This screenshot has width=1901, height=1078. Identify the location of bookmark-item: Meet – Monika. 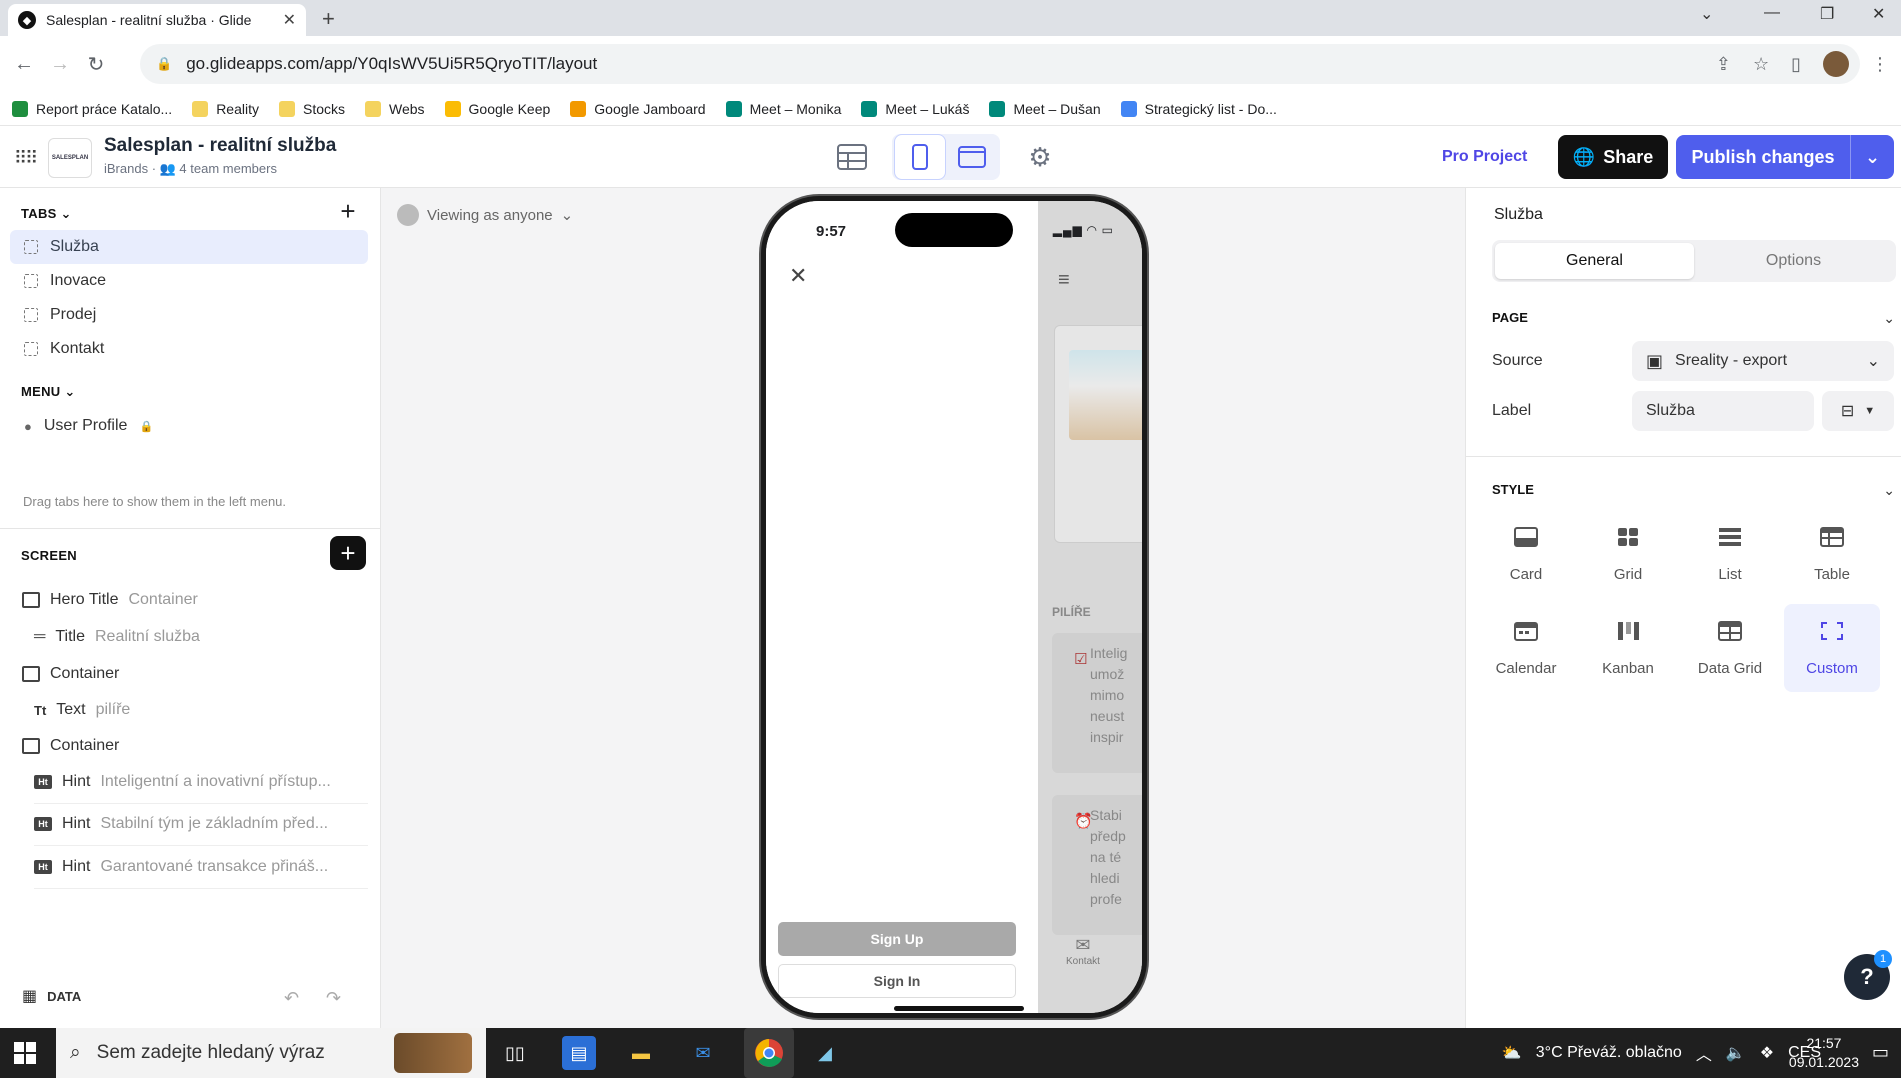
(783, 108).